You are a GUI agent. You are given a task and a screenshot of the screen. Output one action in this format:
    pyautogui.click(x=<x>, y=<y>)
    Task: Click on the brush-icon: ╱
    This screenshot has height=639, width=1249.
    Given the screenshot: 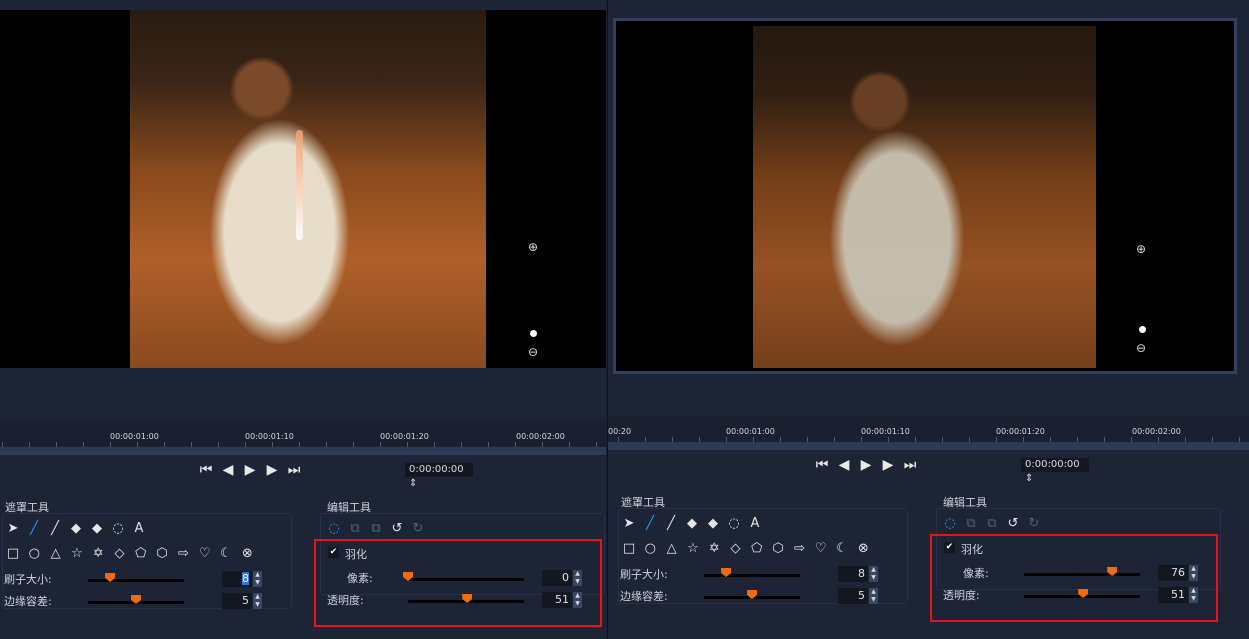 What is the action you would take?
    pyautogui.click(x=34, y=528)
    